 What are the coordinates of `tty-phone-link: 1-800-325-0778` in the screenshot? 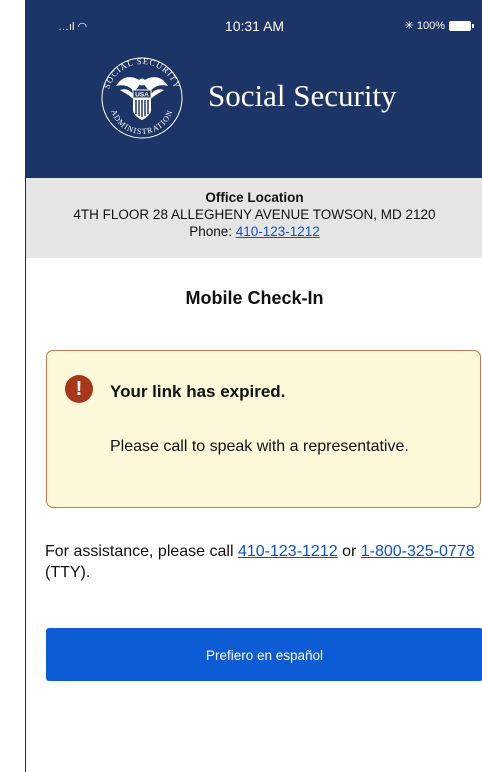 It's located at (418, 551).